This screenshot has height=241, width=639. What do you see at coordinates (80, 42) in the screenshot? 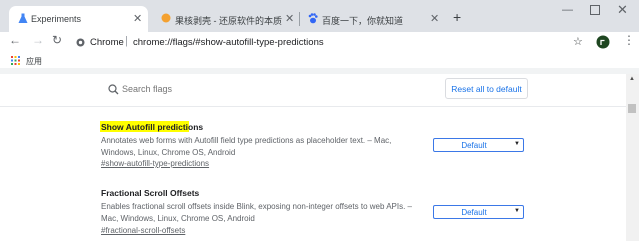
I see `chrome-icon` at bounding box center [80, 42].